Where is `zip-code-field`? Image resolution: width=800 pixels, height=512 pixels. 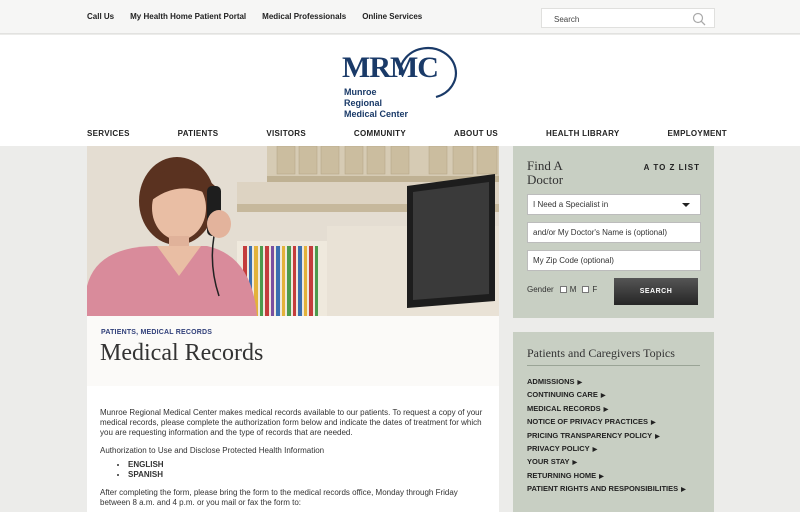 zip-code-field is located at coordinates (614, 260).